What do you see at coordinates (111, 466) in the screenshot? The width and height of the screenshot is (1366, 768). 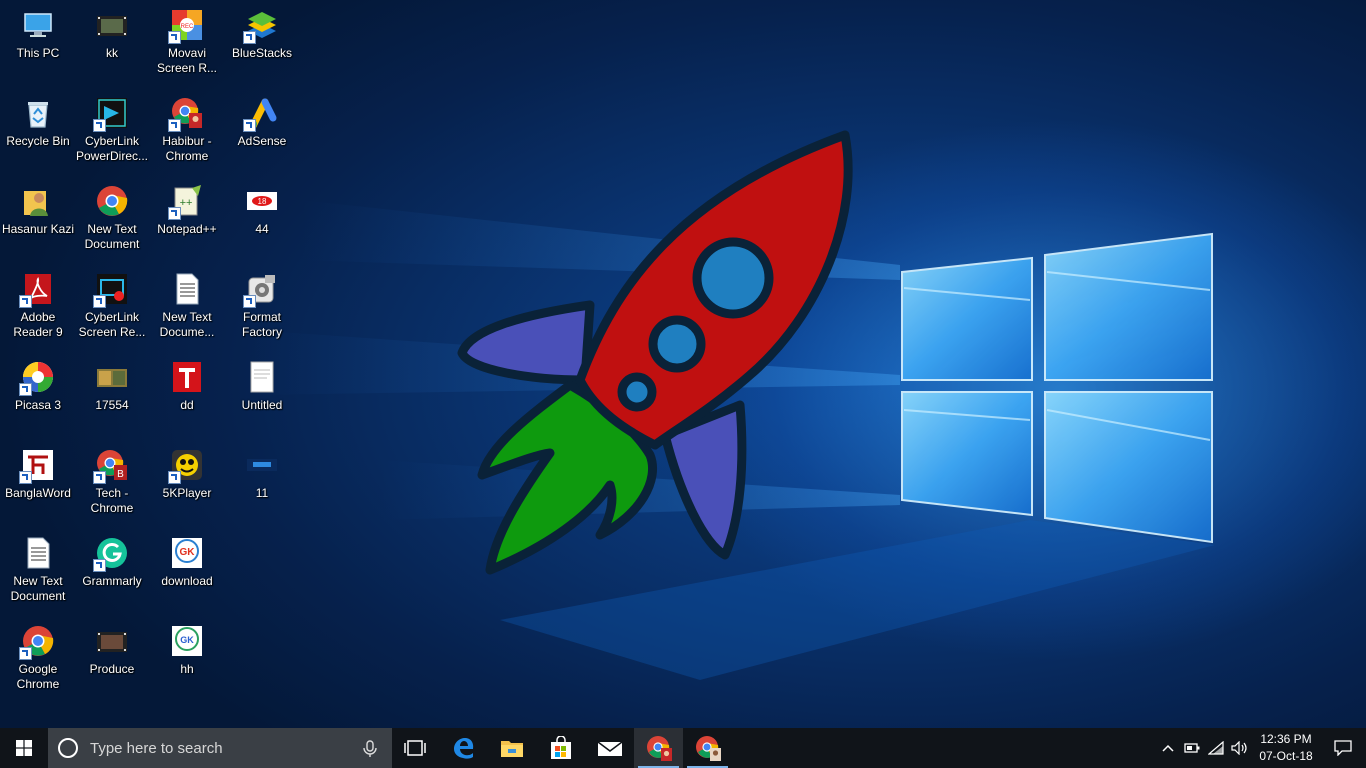 I see `chrome-profile-icon: B` at bounding box center [111, 466].